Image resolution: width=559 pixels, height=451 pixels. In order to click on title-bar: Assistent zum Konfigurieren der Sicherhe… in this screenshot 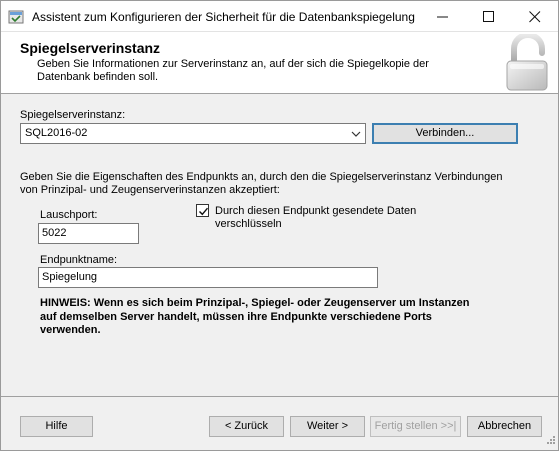, I will do `click(279, 16)`.